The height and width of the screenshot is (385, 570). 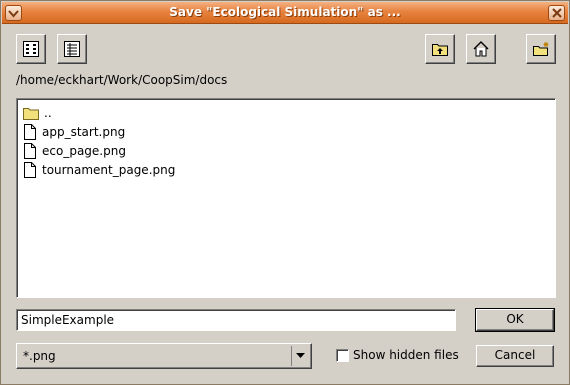 I want to click on list-item: tournament_page.png, so click(x=99, y=170).